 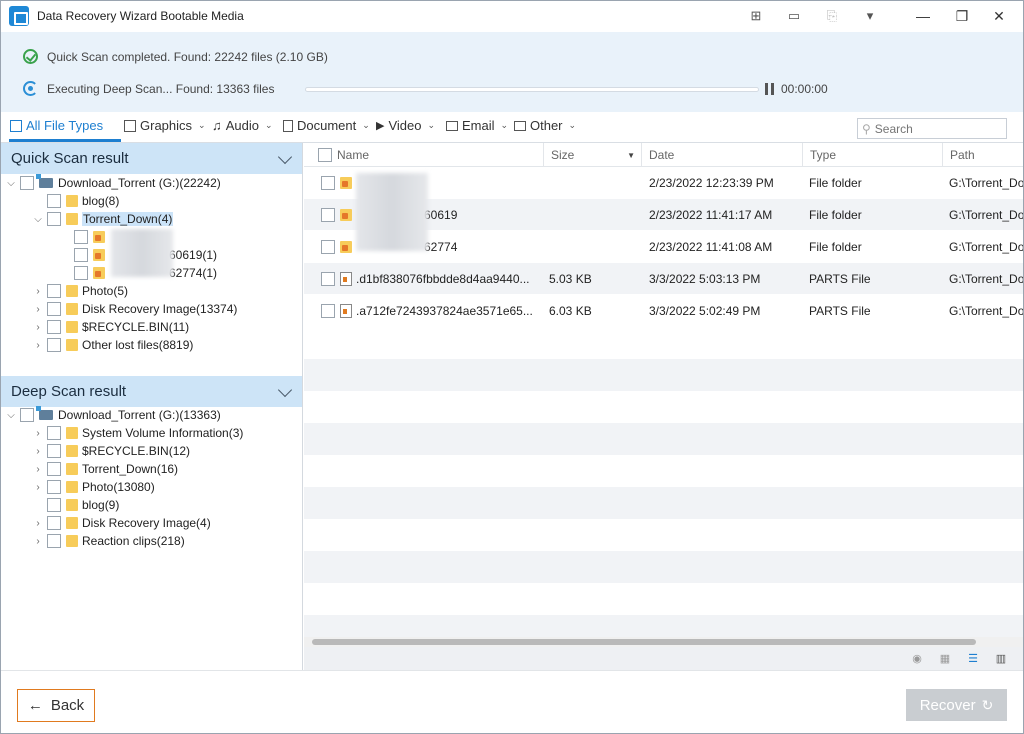 I want to click on search-box: ⚲, so click(x=932, y=128).